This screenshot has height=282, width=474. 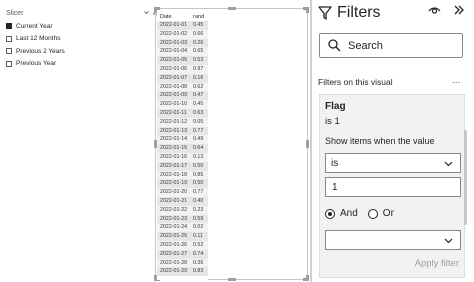 What do you see at coordinates (174, 104) in the screenshot?
I see `cell-date: 2022-01-10` at bounding box center [174, 104].